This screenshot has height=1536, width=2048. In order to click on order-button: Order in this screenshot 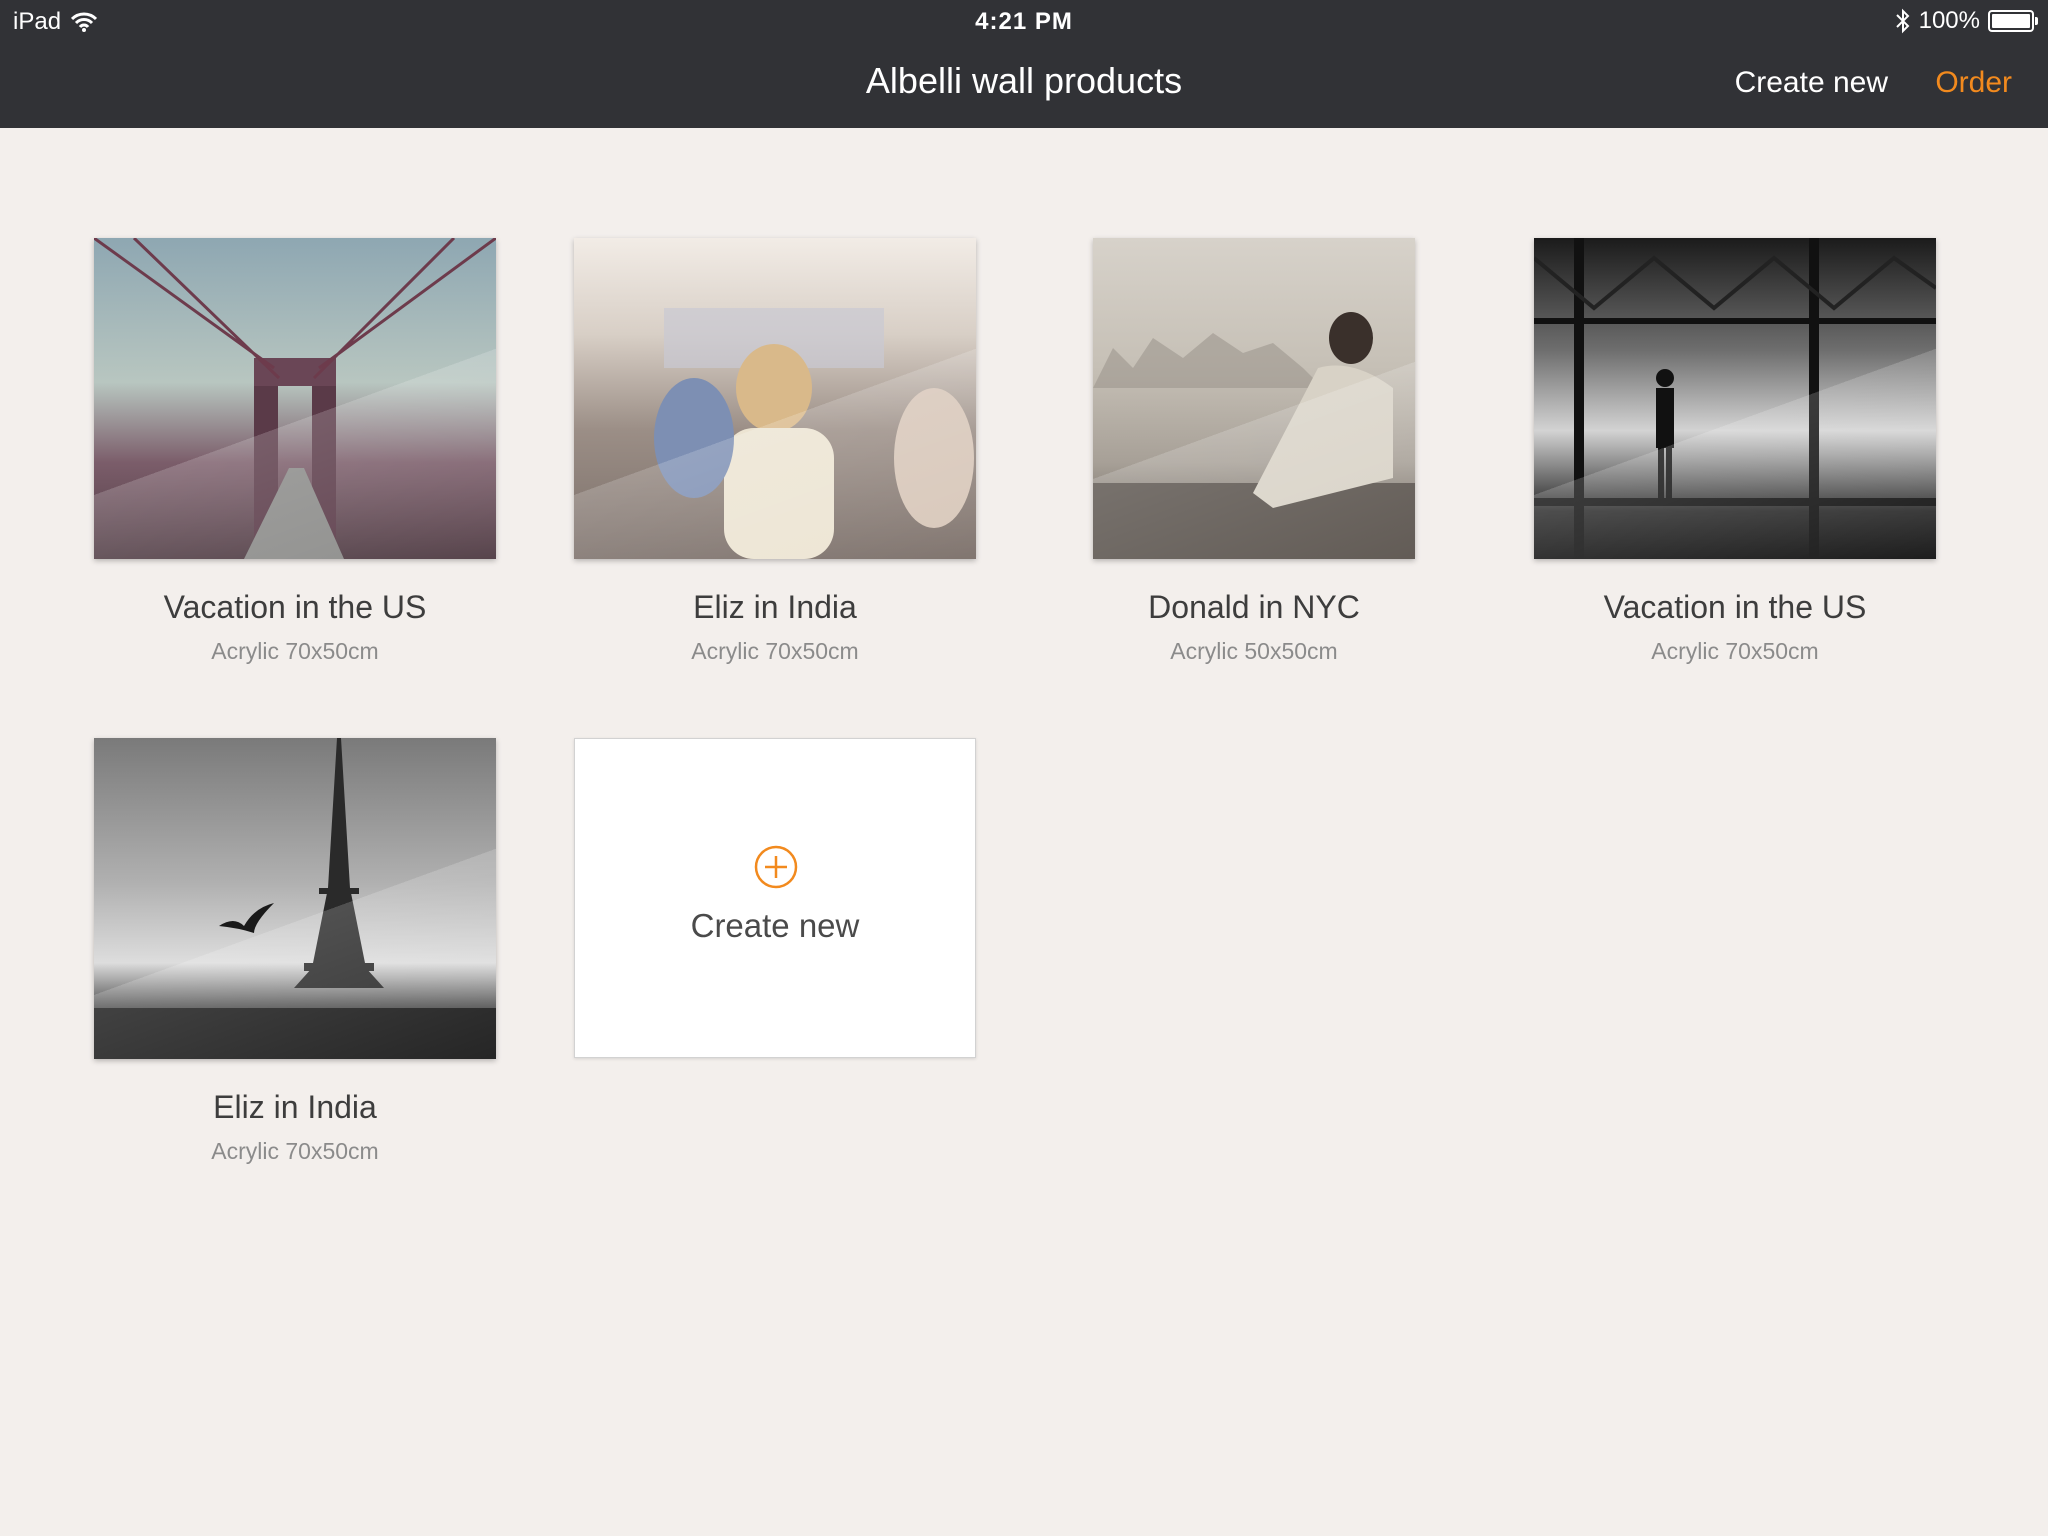, I will do `click(1973, 83)`.